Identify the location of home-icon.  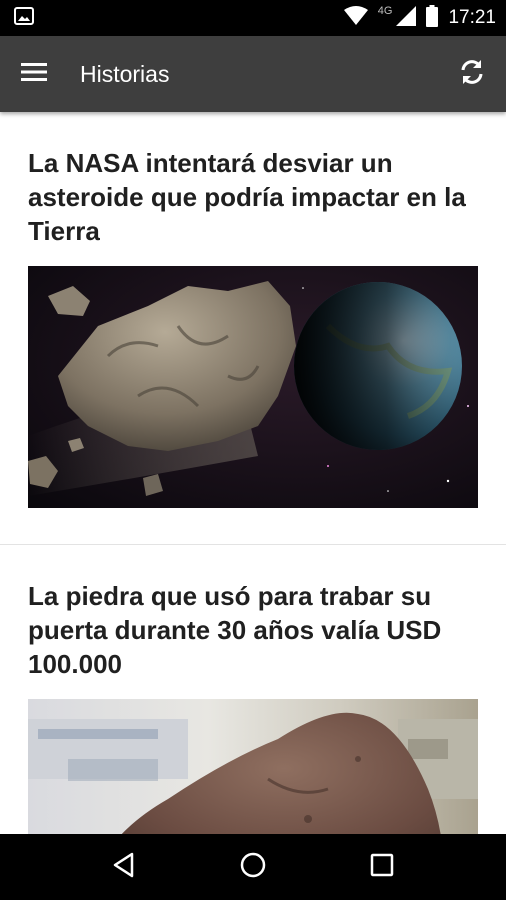
(253, 867).